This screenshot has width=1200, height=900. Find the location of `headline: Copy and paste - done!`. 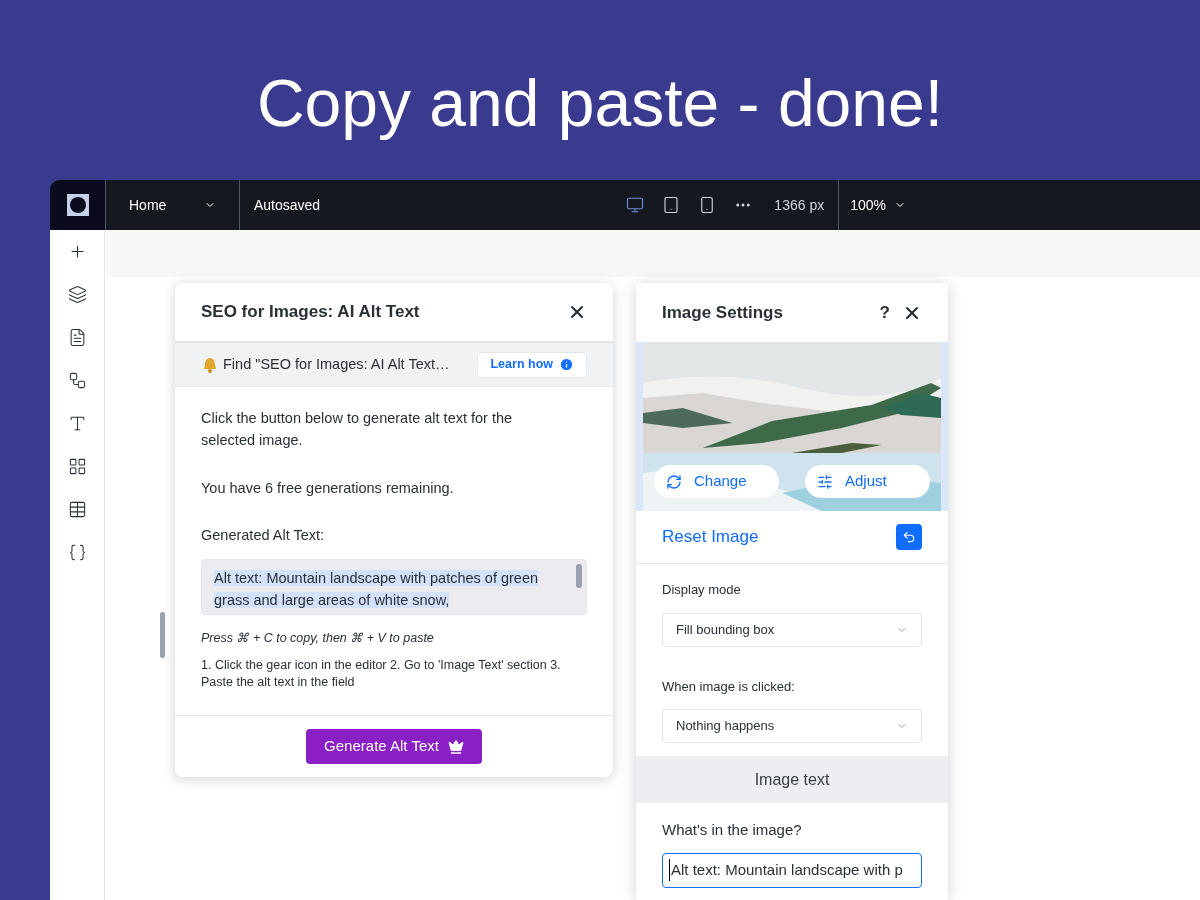

headline: Copy and paste - done! is located at coordinates (600, 103).